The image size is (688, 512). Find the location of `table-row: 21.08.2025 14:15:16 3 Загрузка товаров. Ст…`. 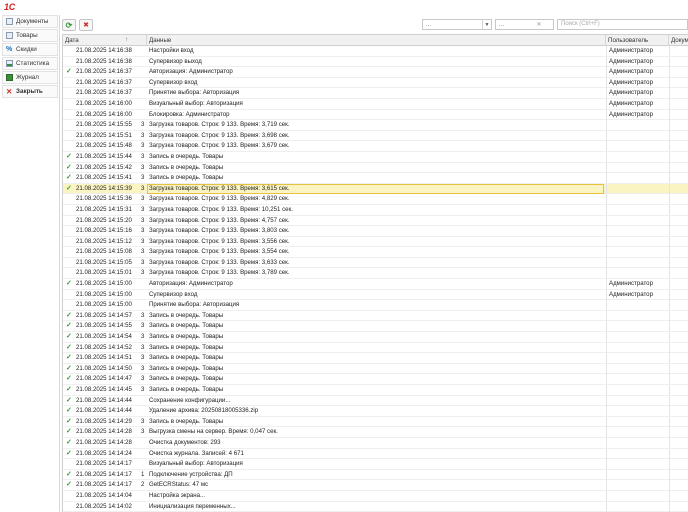

table-row: 21.08.2025 14:15:16 3 Загрузка товаров. Ст… is located at coordinates (375, 231).